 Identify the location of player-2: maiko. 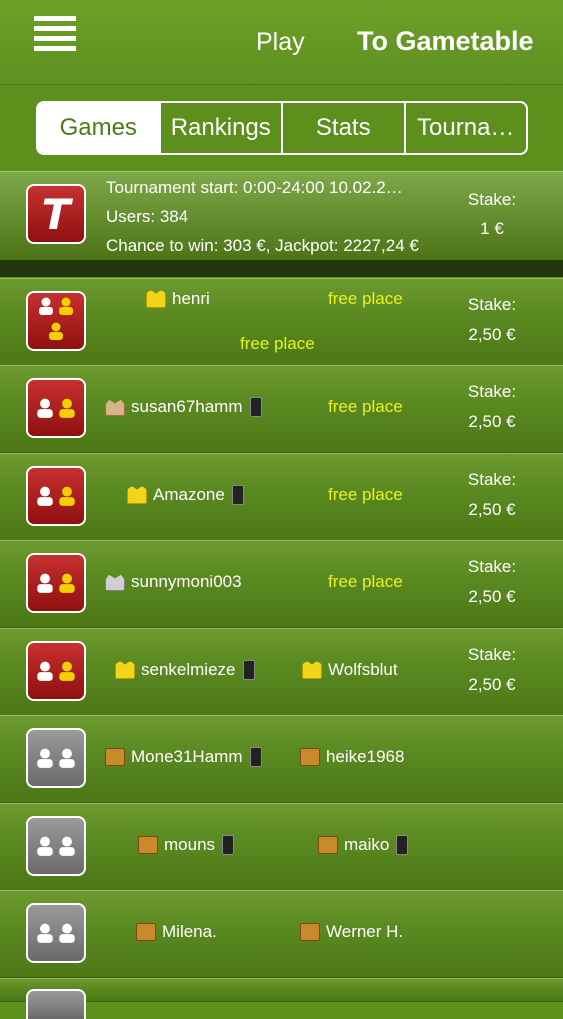
(363, 845).